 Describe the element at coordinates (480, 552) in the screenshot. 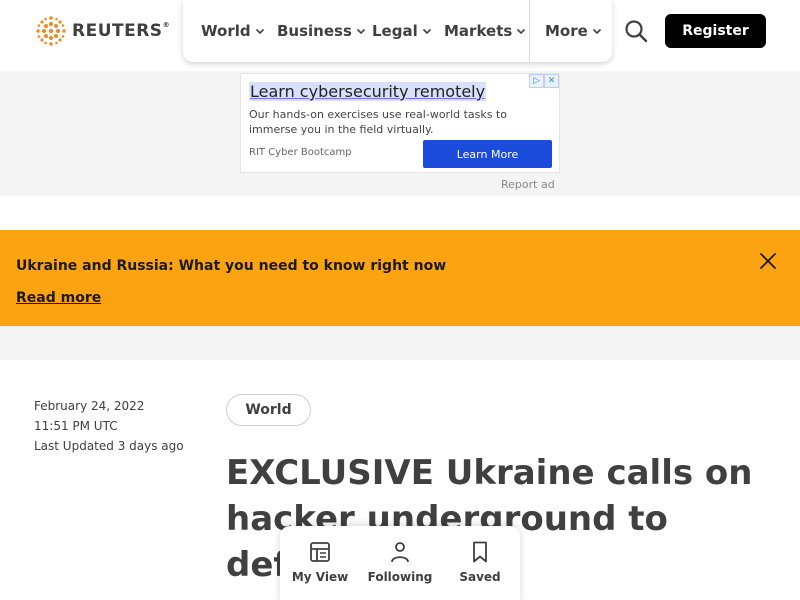

I see `bookmark-icon` at that location.